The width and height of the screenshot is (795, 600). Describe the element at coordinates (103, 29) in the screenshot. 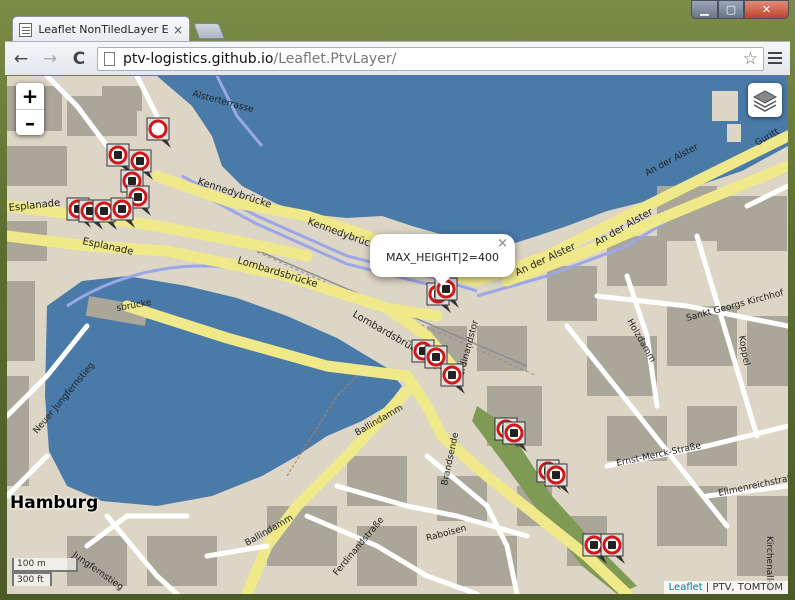

I see `tab-title: Leaflet NonTiledLayer Exa` at that location.